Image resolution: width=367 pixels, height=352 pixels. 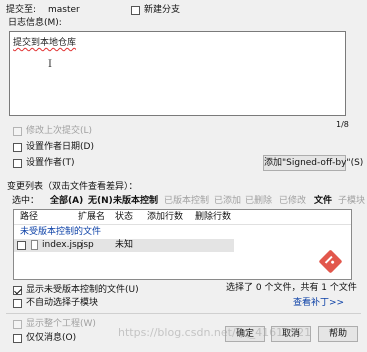 What do you see at coordinates (227, 201) in the screenshot?
I see `filter-added: 已添加` at bounding box center [227, 201].